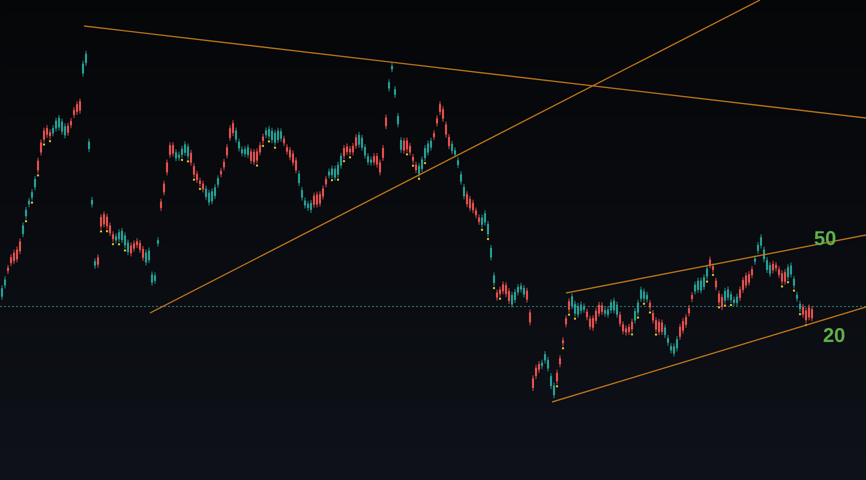 The width and height of the screenshot is (866, 480). I want to click on level-label: 20, so click(834, 336).